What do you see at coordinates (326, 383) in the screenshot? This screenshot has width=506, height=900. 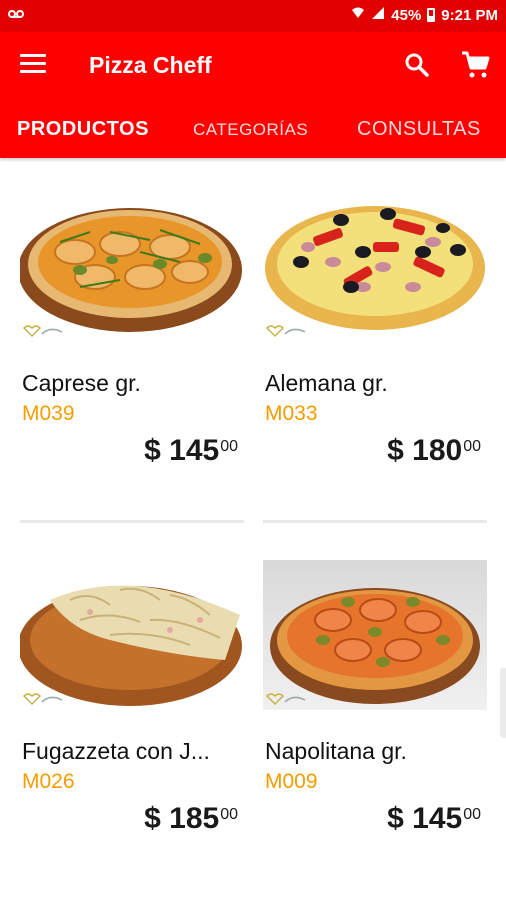 I see `product-name: Alemana gr.` at bounding box center [326, 383].